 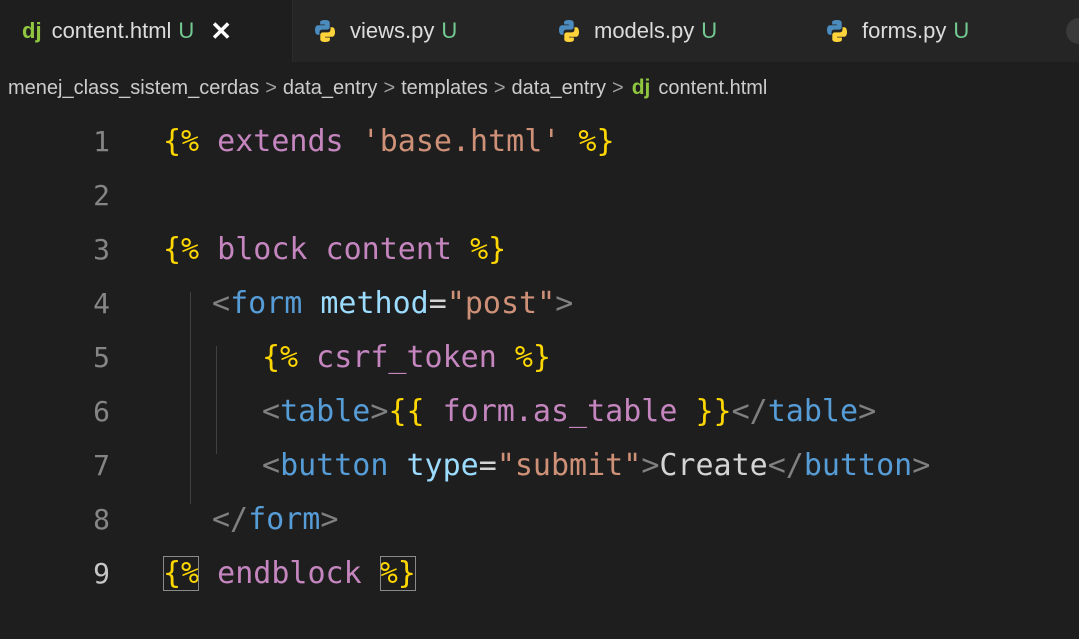 I want to click on line-number: 8, so click(x=101, y=519).